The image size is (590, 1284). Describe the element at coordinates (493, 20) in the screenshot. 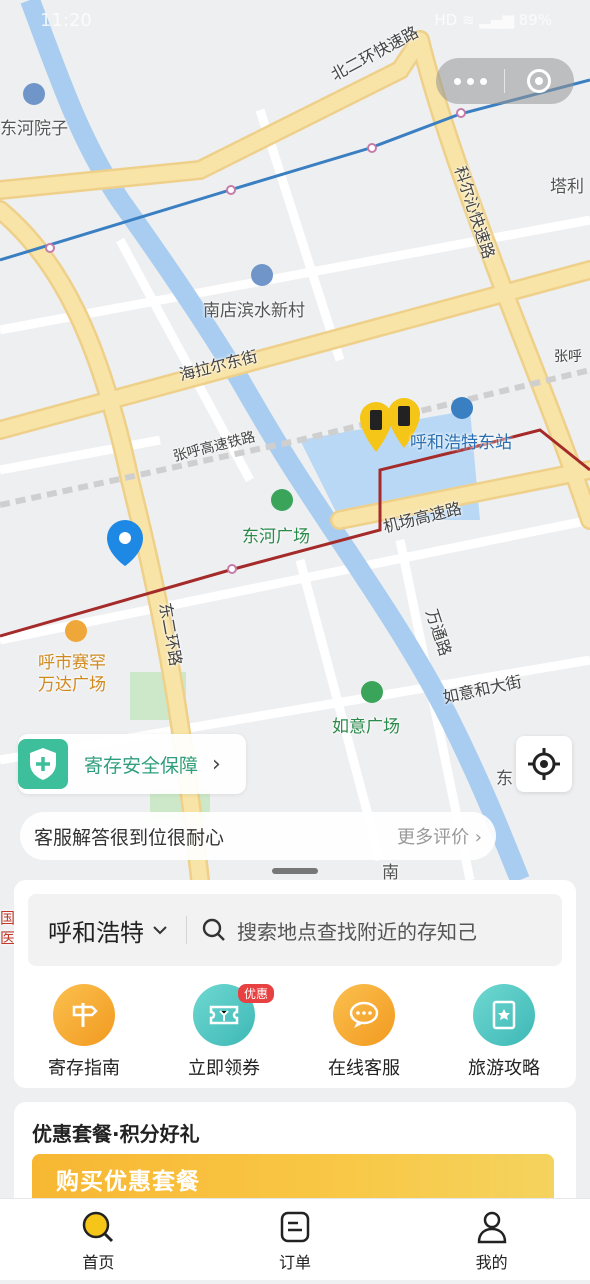

I see `status-icons: HD ≋ ▂▄▆ 89%` at that location.